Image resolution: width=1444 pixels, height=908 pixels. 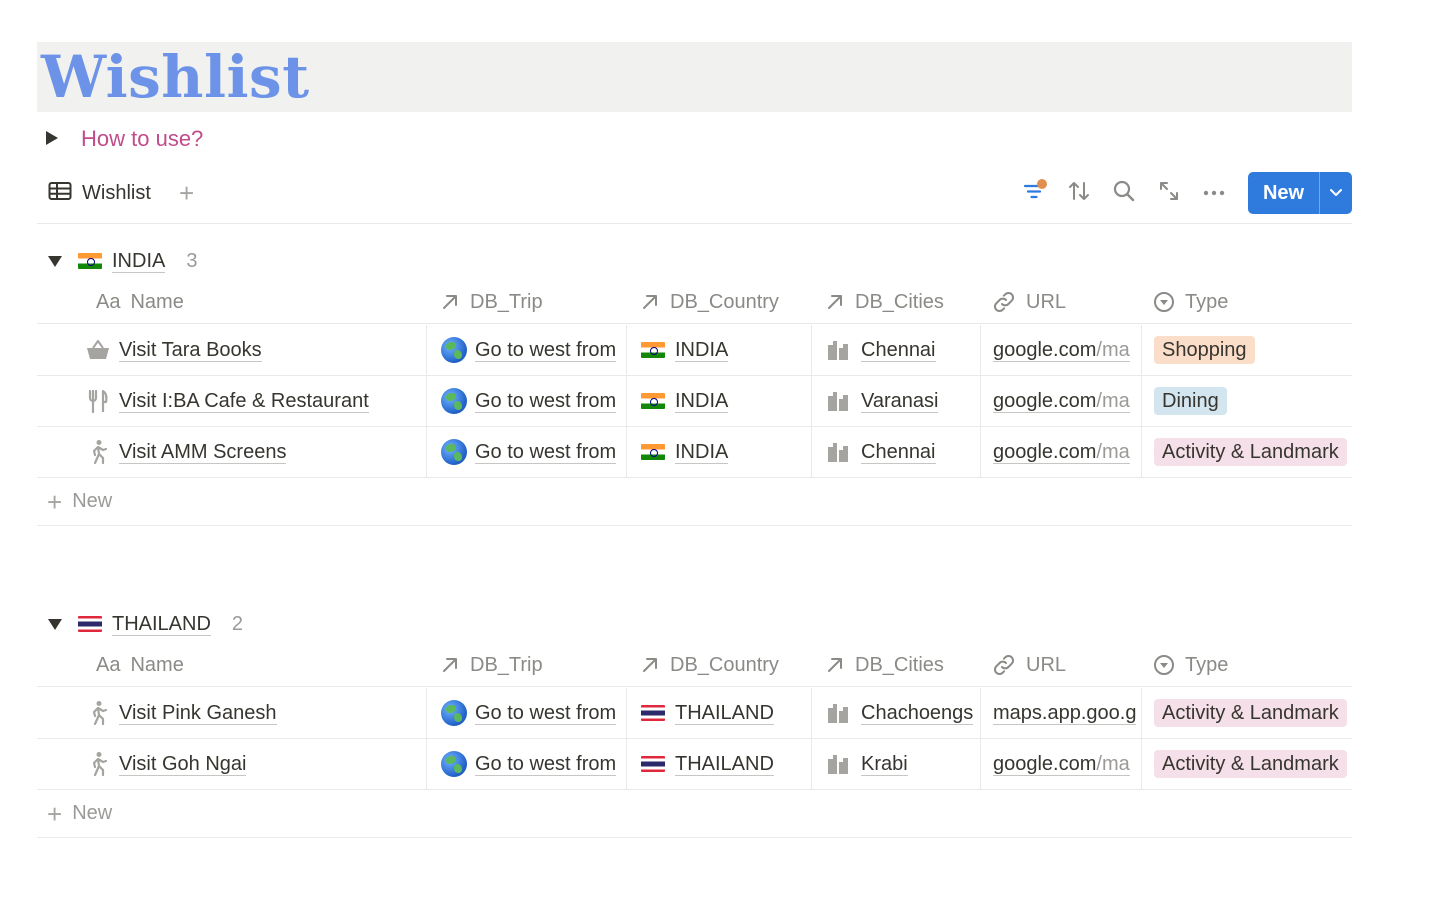 What do you see at coordinates (52, 138) in the screenshot?
I see `toggle-triangle-icon` at bounding box center [52, 138].